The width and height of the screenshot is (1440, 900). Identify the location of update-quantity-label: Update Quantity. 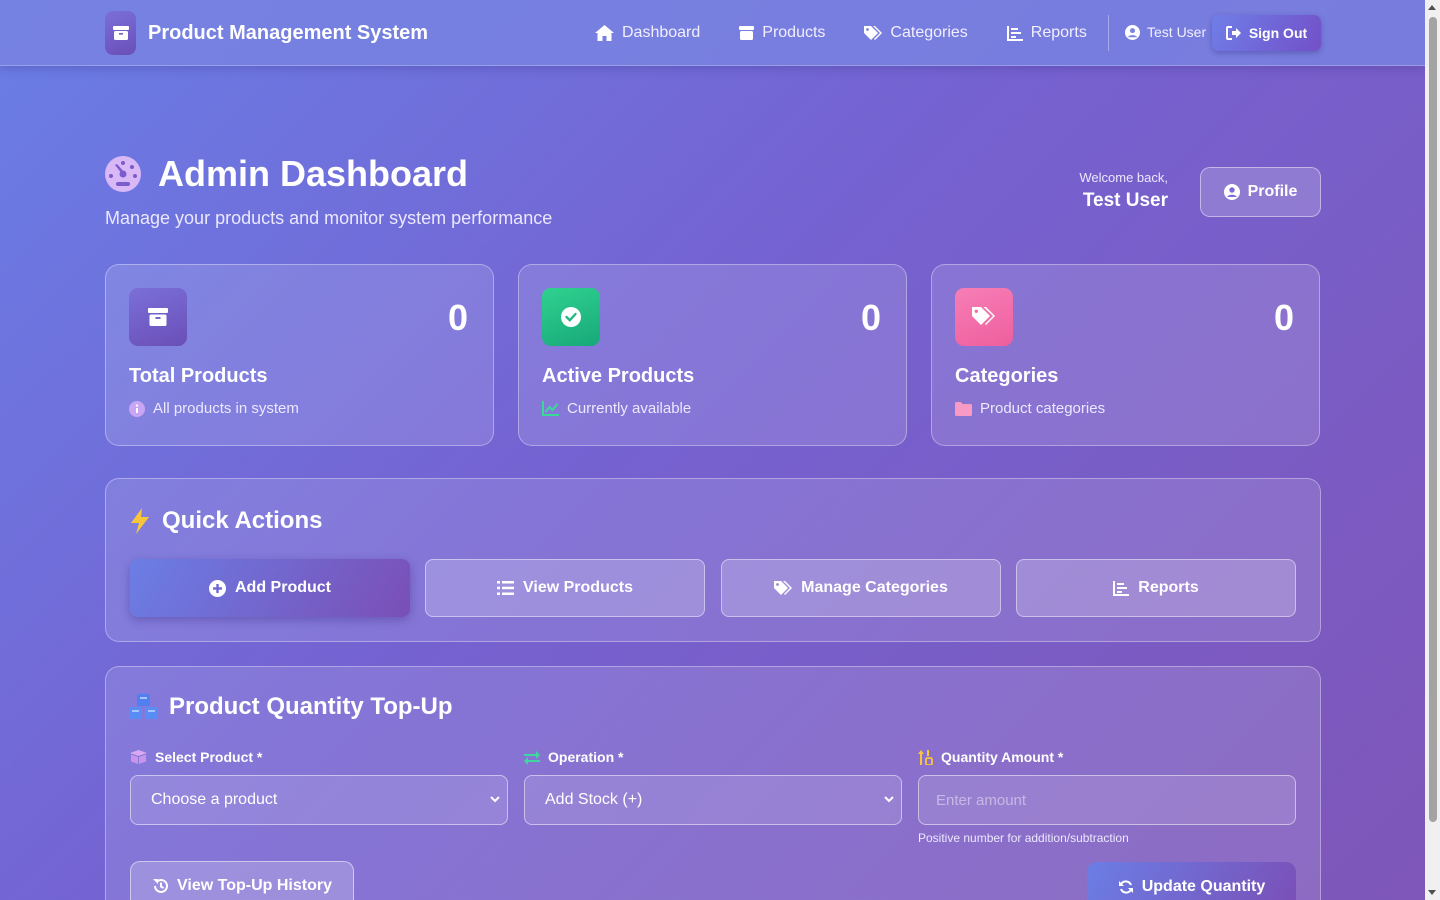
(1203, 886).